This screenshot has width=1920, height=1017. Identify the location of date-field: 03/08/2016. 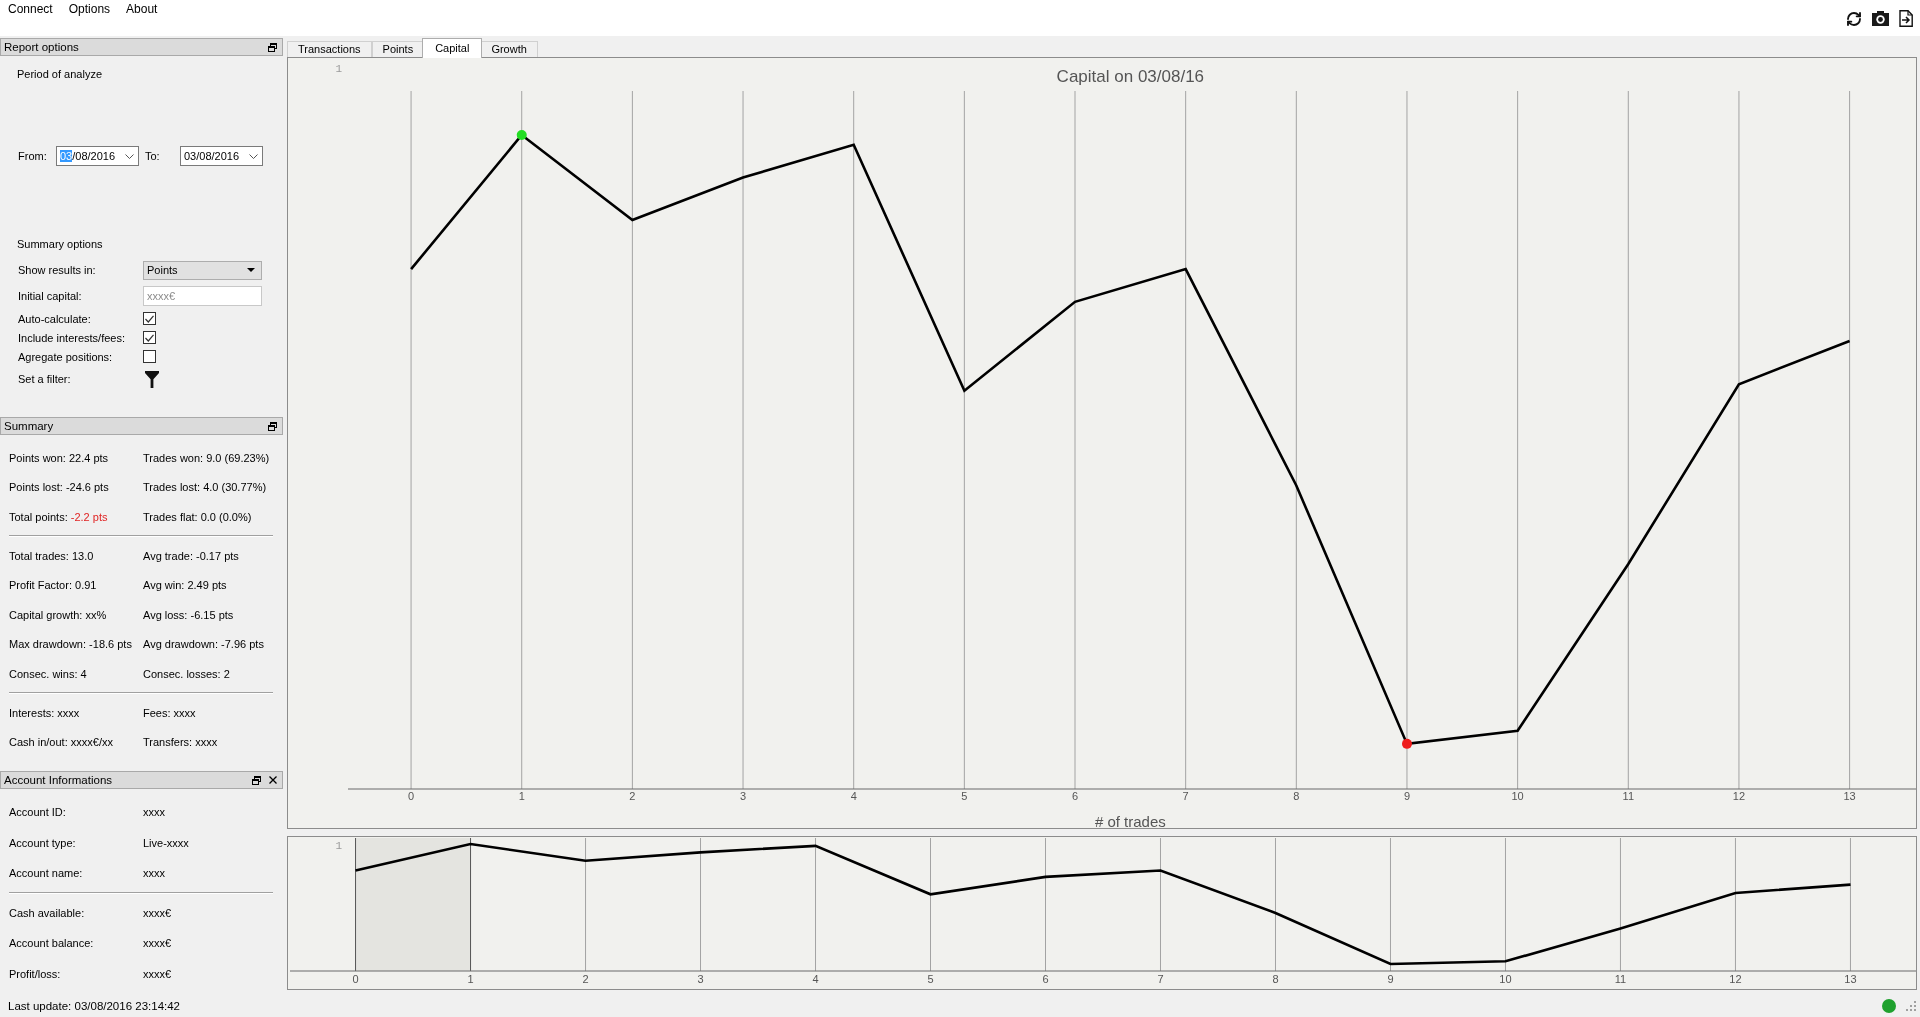
(221, 156).